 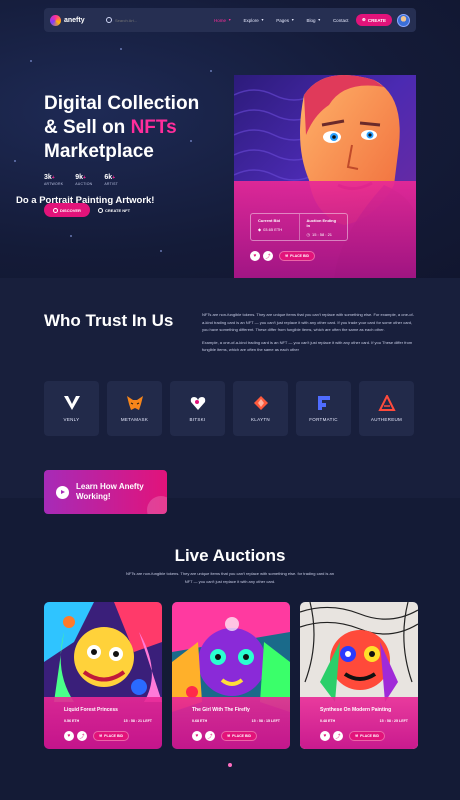 I want to click on partner-fortmatic: FORTMATIC, so click(x=323, y=408).